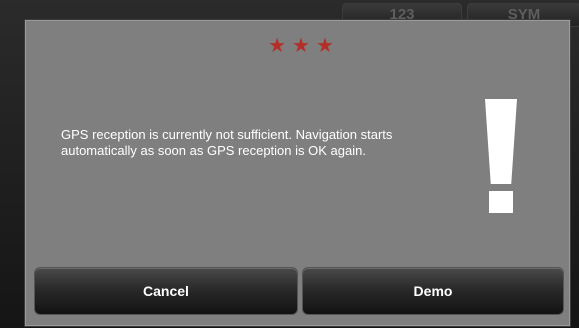 Image resolution: width=579 pixels, height=328 pixels. I want to click on cancel-button-label: Cancel, so click(166, 291).